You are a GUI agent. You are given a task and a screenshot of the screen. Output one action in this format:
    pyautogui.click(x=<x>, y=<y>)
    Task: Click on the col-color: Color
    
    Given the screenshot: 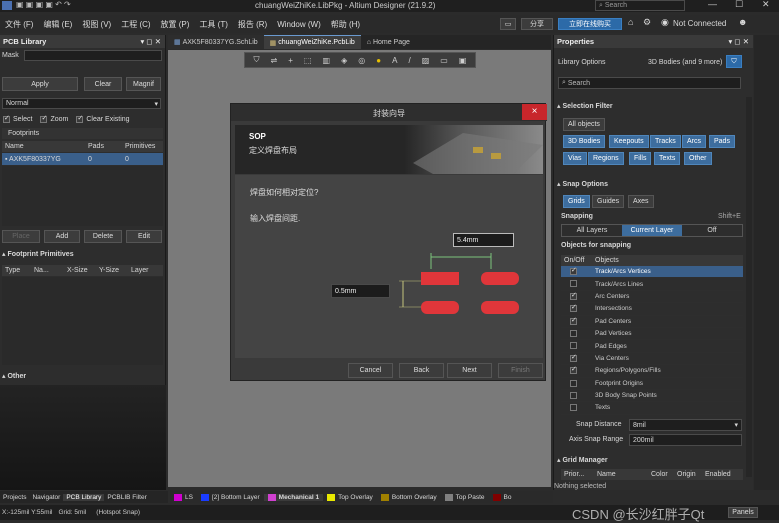 What is the action you would take?
    pyautogui.click(x=664, y=474)
    